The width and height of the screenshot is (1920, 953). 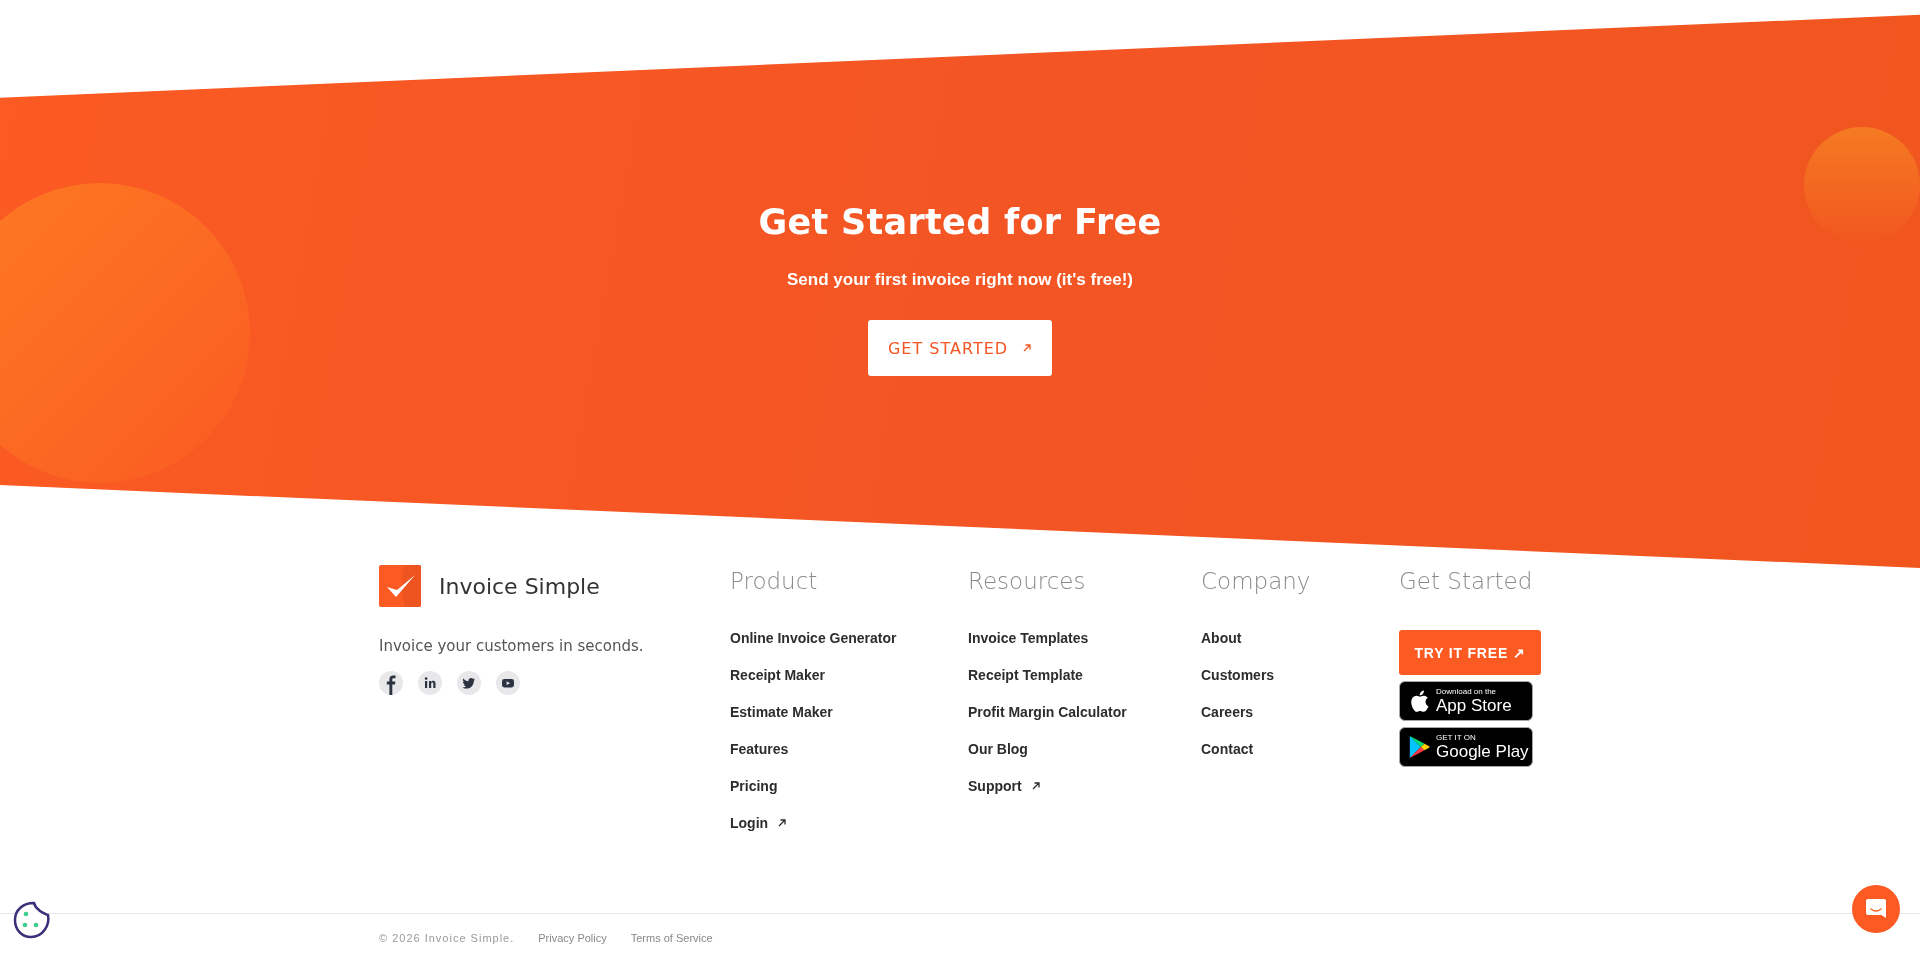 What do you see at coordinates (469, 683) in the screenshot?
I see `bird-icon` at bounding box center [469, 683].